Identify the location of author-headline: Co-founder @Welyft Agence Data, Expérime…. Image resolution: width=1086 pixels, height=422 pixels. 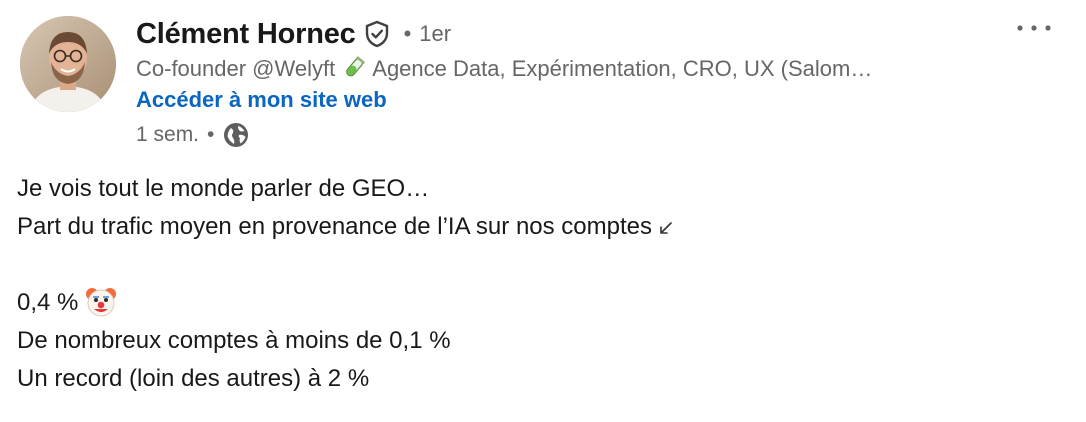
(556, 69).